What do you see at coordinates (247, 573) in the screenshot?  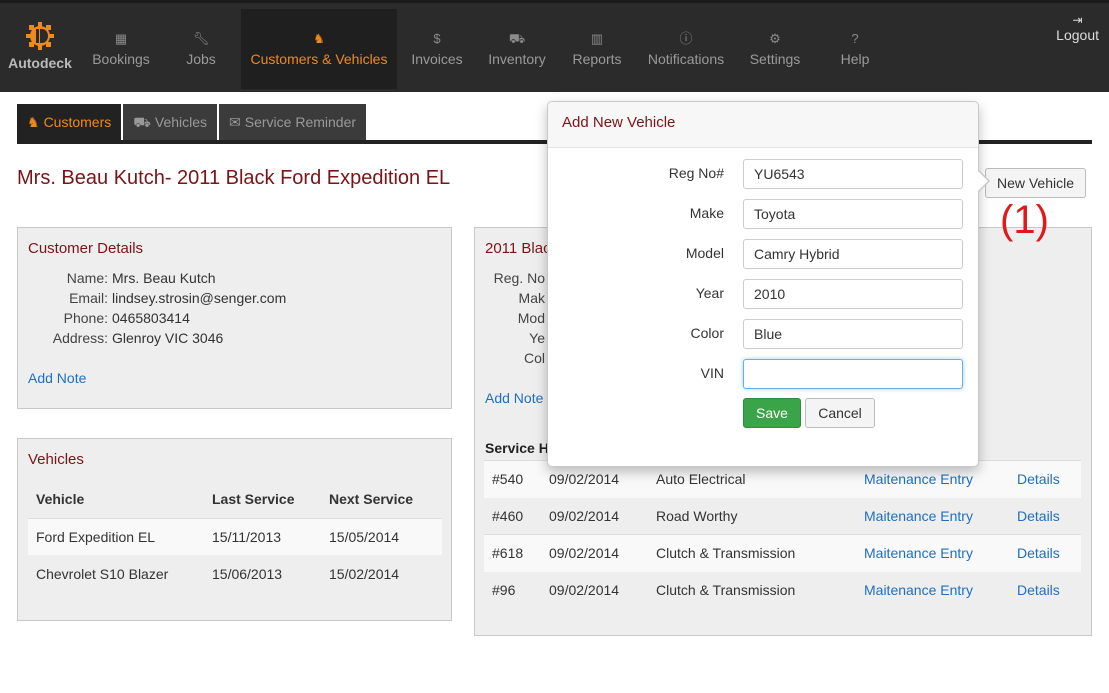 I see `cell: 15/06/2013` at bounding box center [247, 573].